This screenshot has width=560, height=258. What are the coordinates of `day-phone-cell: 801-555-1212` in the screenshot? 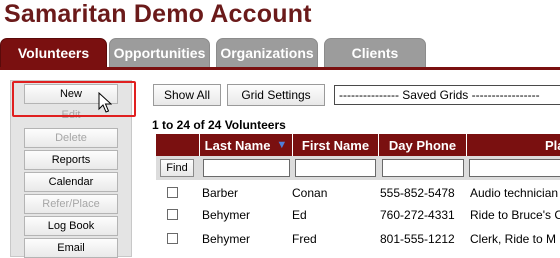 It's located at (417, 239).